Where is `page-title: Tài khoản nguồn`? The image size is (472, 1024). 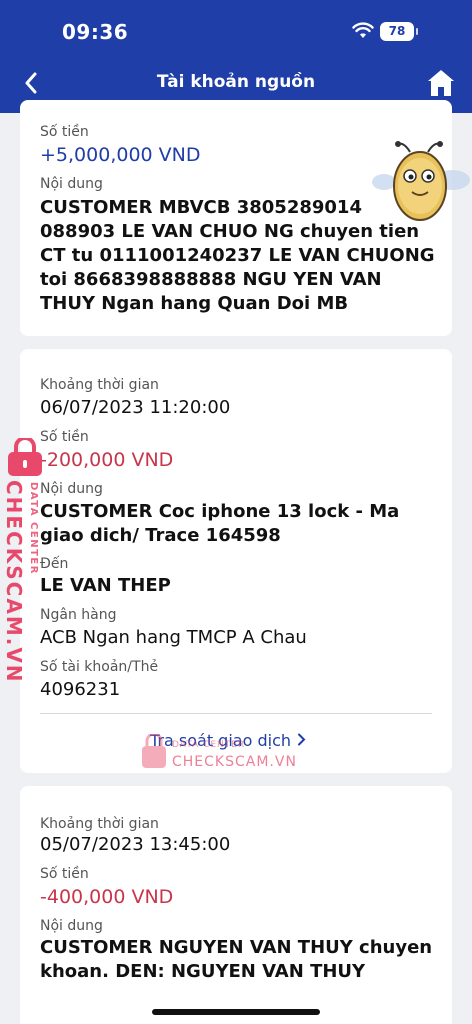
page-title: Tài khoản nguồn is located at coordinates (236, 82).